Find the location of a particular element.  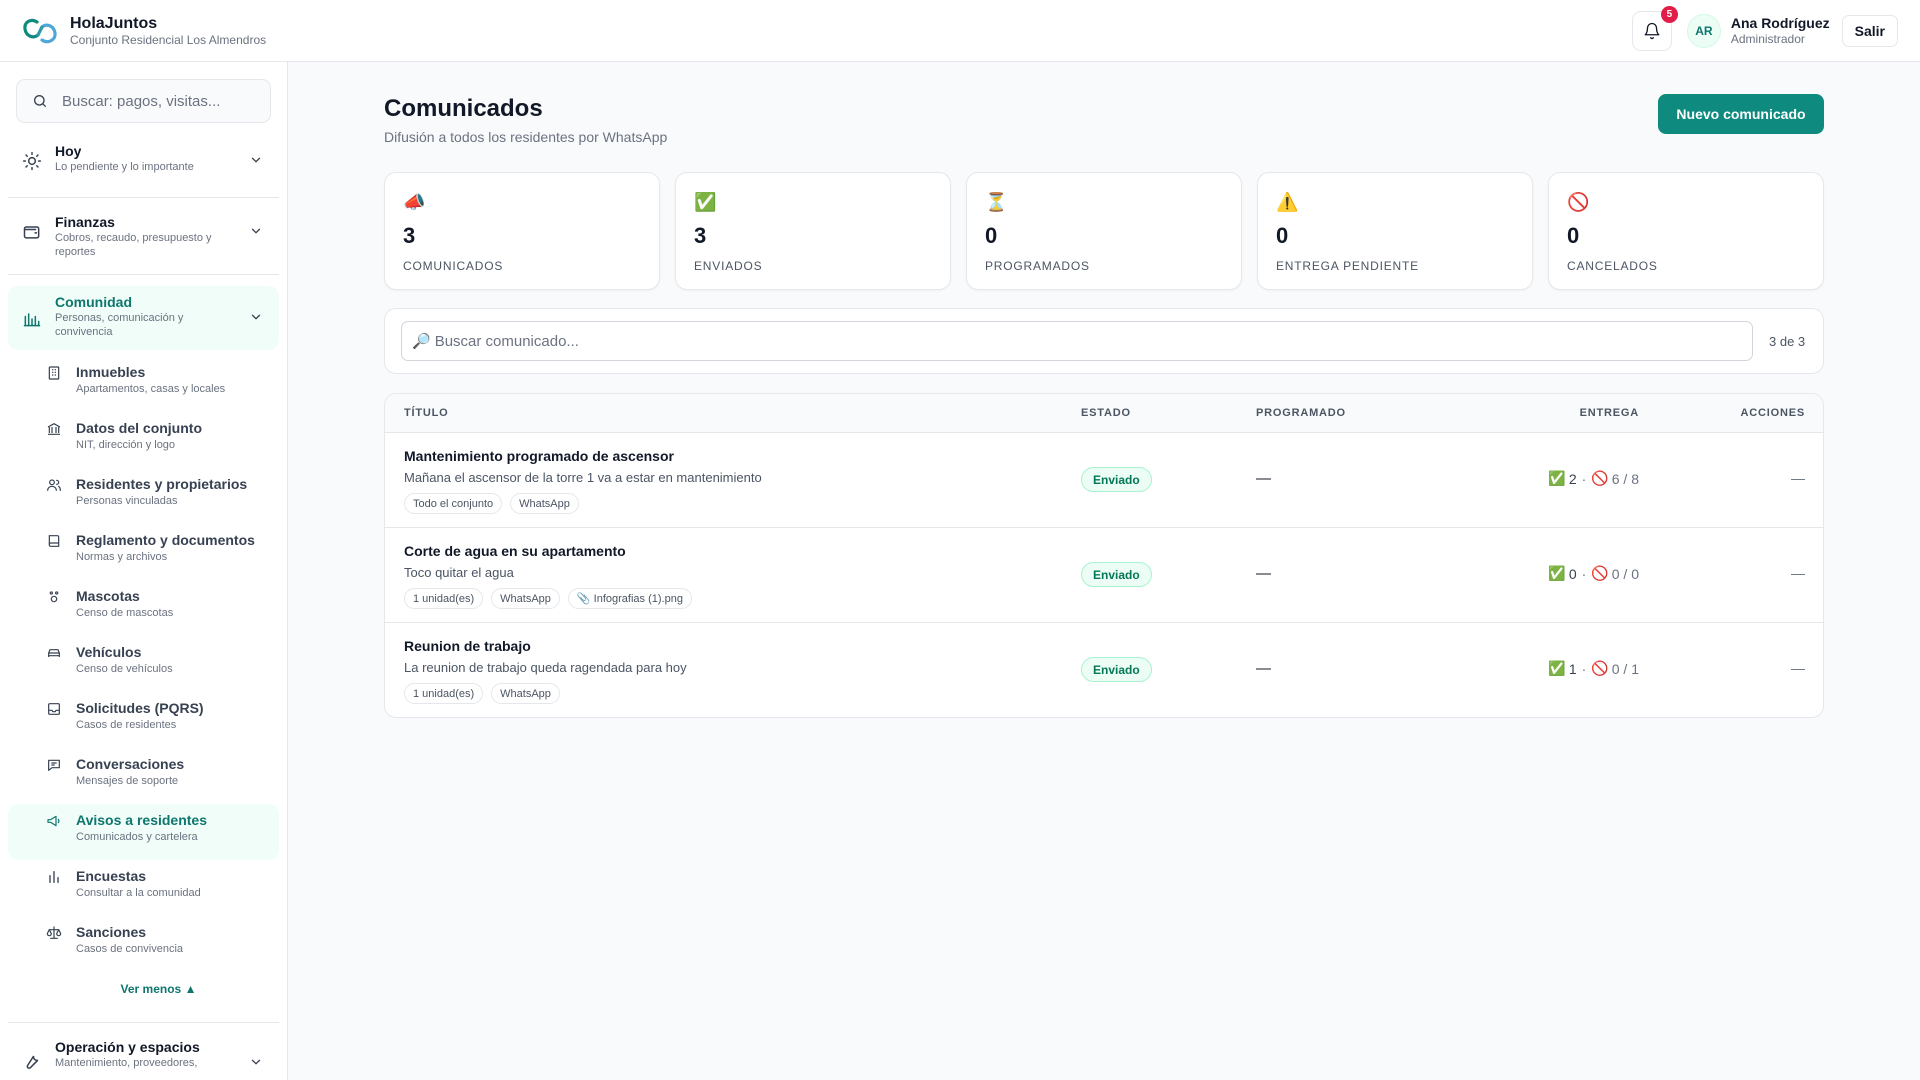

sidebar-item-sublabel: NIT, dirección y logo is located at coordinates (126, 445).